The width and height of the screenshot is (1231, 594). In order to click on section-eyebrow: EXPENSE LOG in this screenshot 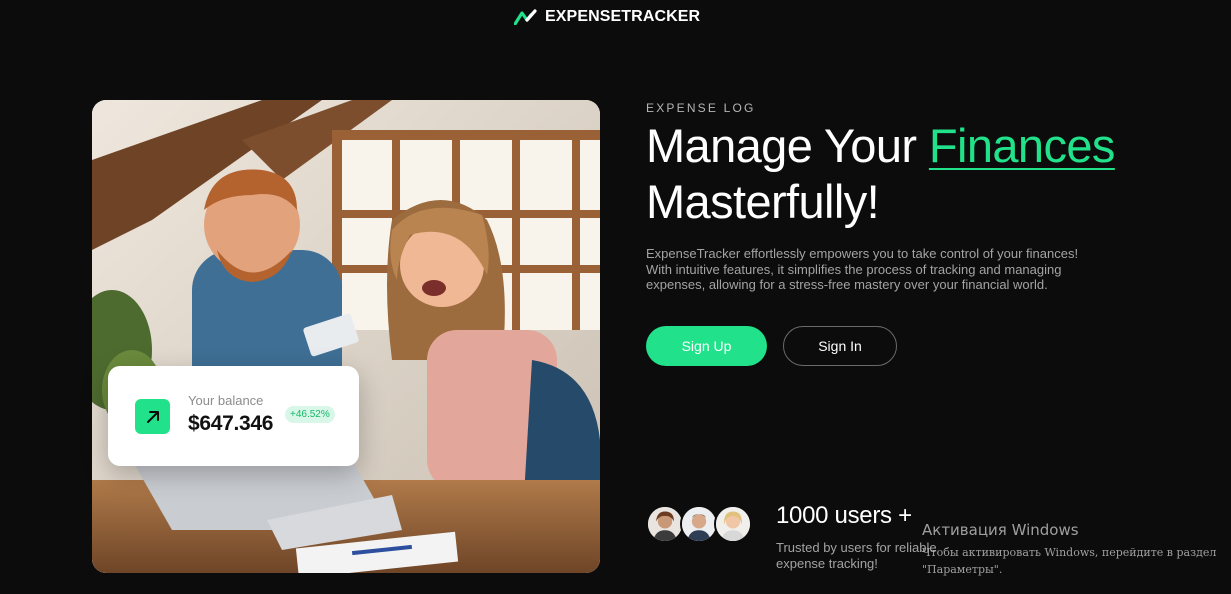, I will do `click(701, 108)`.